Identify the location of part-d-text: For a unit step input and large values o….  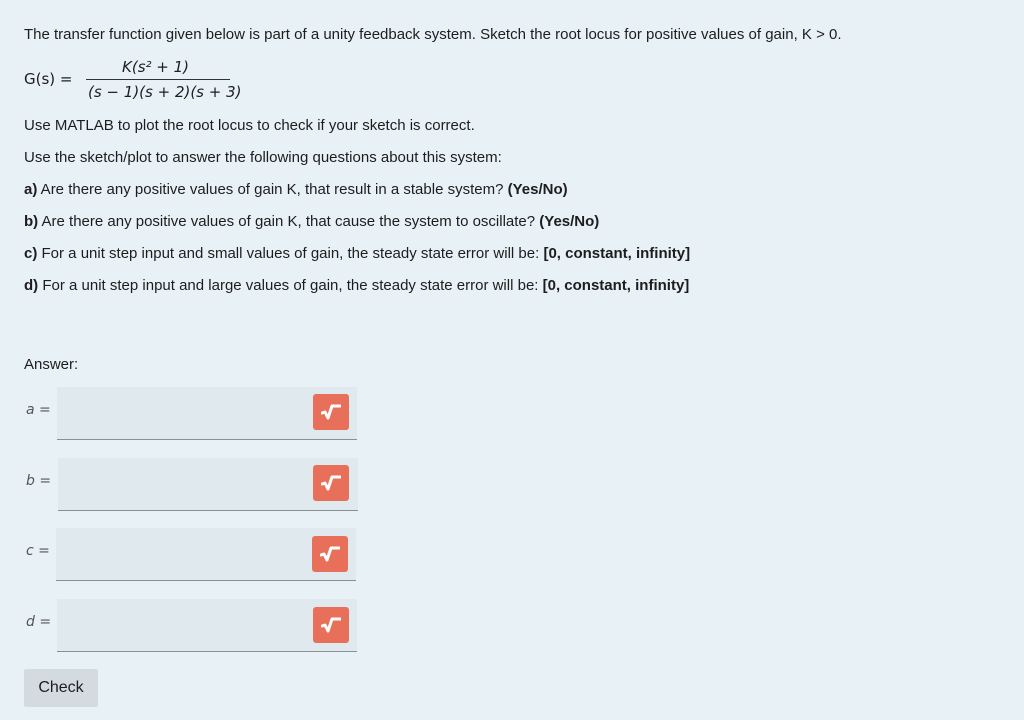
(290, 285).